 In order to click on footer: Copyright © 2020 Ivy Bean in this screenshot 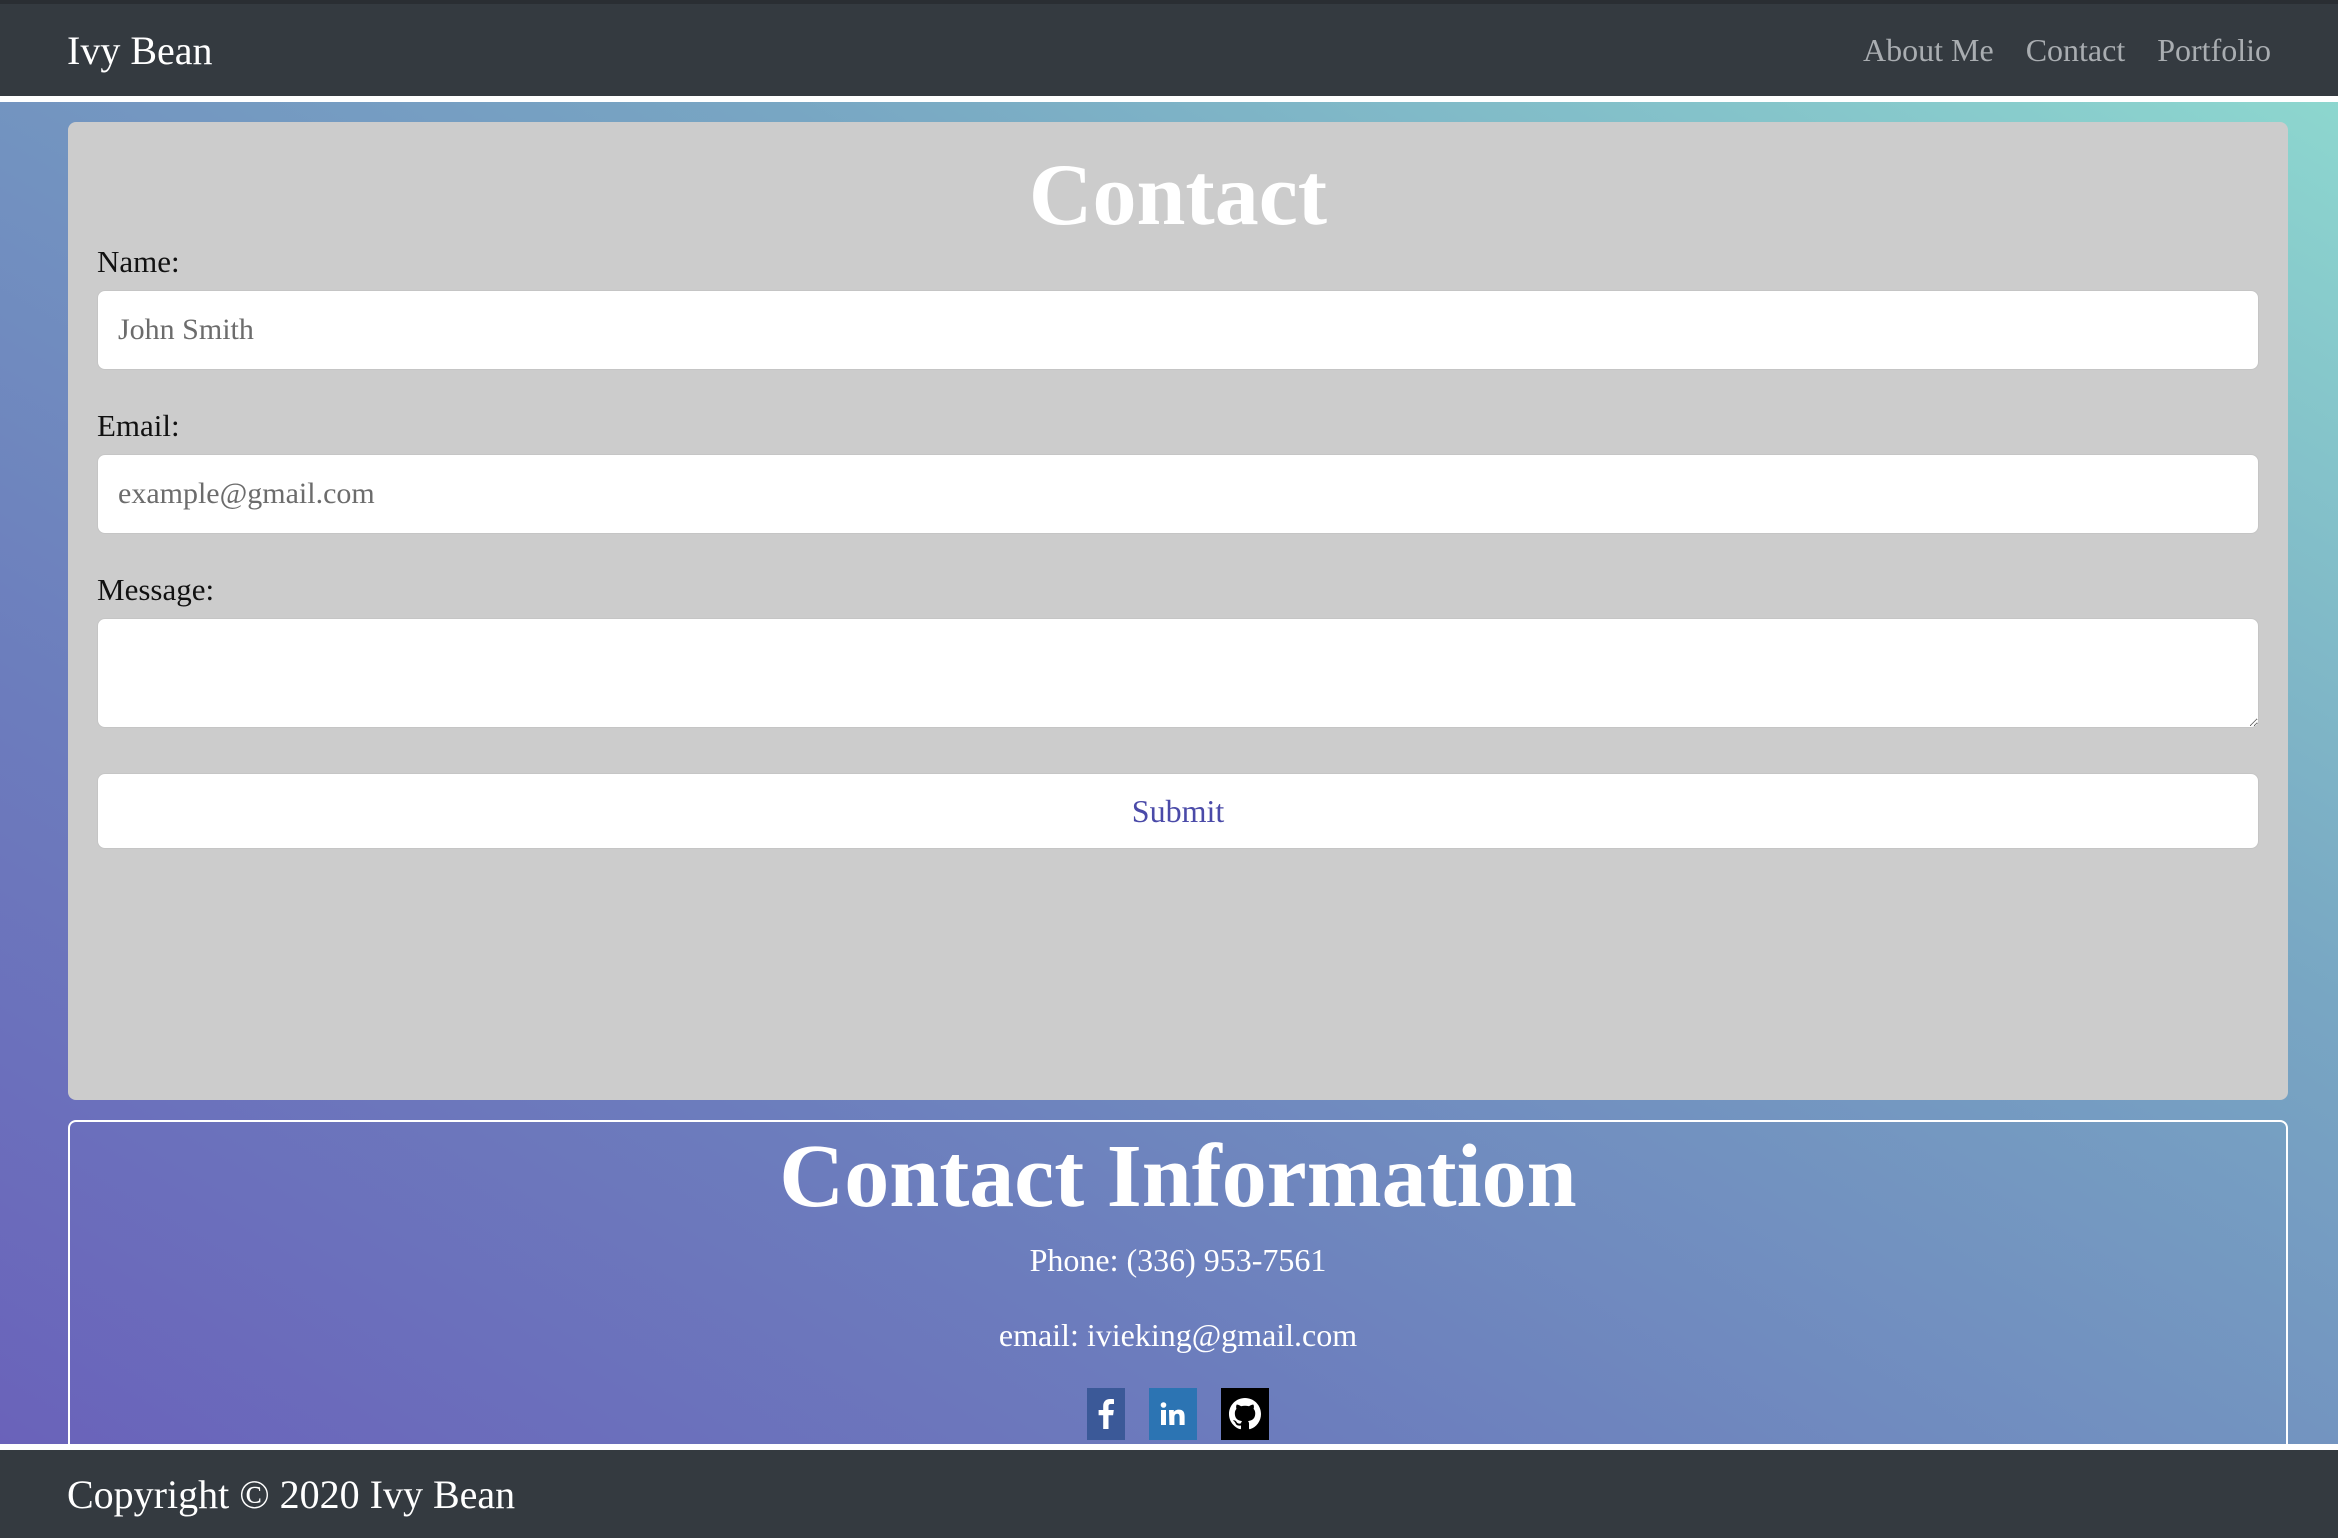, I will do `click(1169, 1491)`.